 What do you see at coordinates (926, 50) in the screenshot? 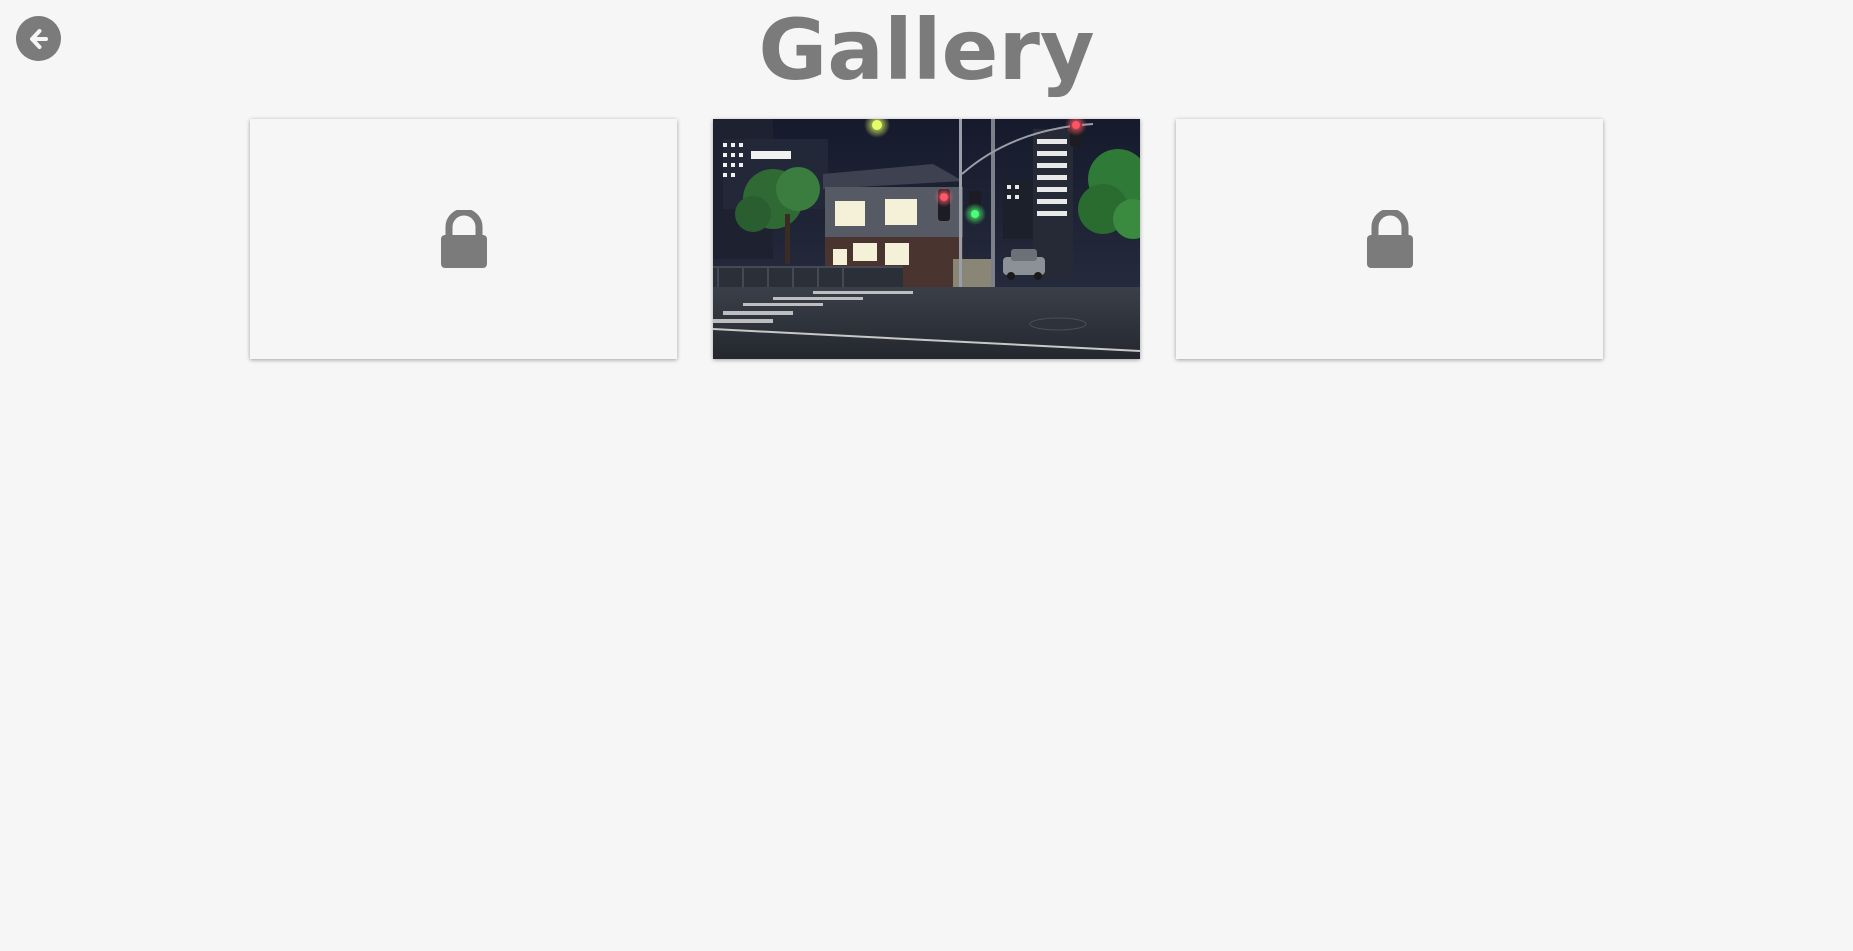
I see `page-title: Gallery` at bounding box center [926, 50].